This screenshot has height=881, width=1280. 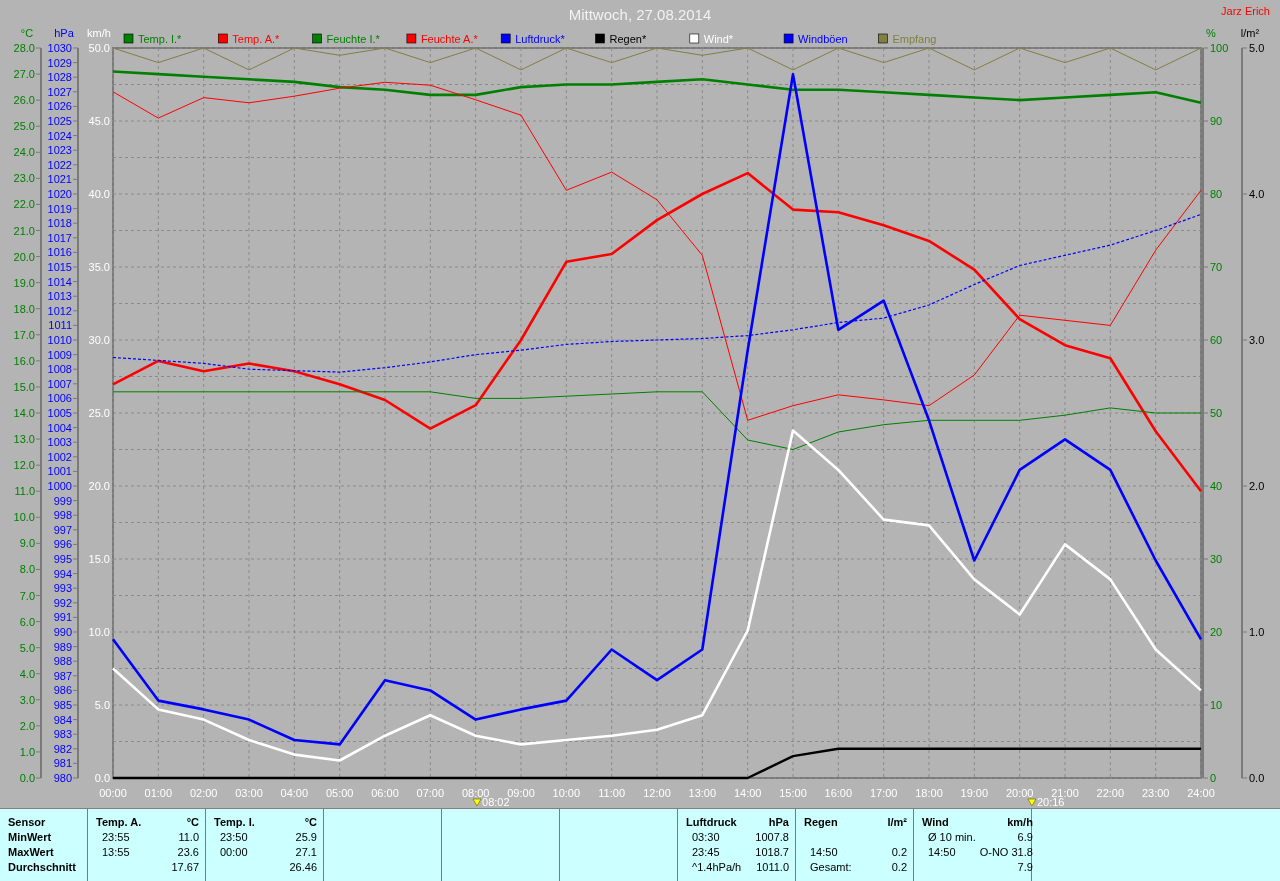 I want to click on axis-tick-label: 08:00, so click(x=475, y=793).